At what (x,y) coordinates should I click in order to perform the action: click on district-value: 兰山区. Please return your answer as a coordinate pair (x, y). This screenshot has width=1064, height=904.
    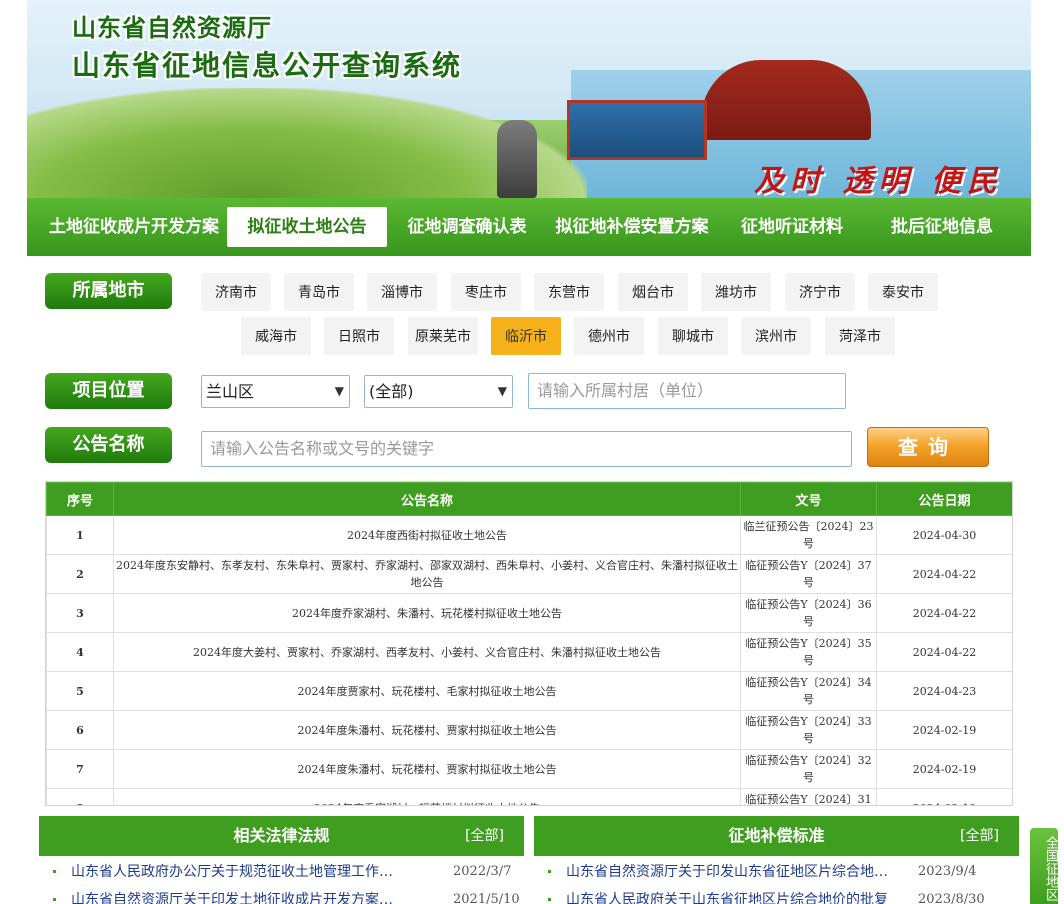
    Looking at the image, I should click on (230, 391).